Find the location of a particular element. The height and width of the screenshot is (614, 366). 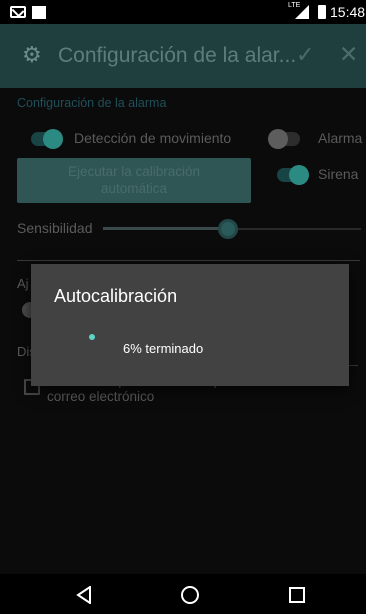

section-title: Configuración de la alarma is located at coordinates (92, 103).